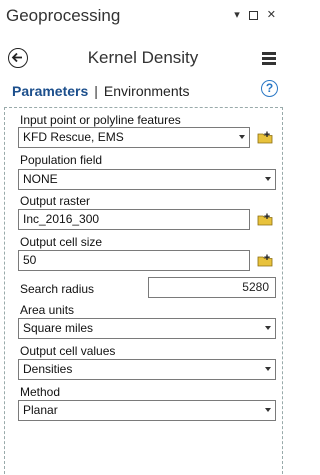 Image resolution: width=320 pixels, height=475 pixels. Describe the element at coordinates (48, 369) in the screenshot. I see `cell-values-value: Densities` at that location.